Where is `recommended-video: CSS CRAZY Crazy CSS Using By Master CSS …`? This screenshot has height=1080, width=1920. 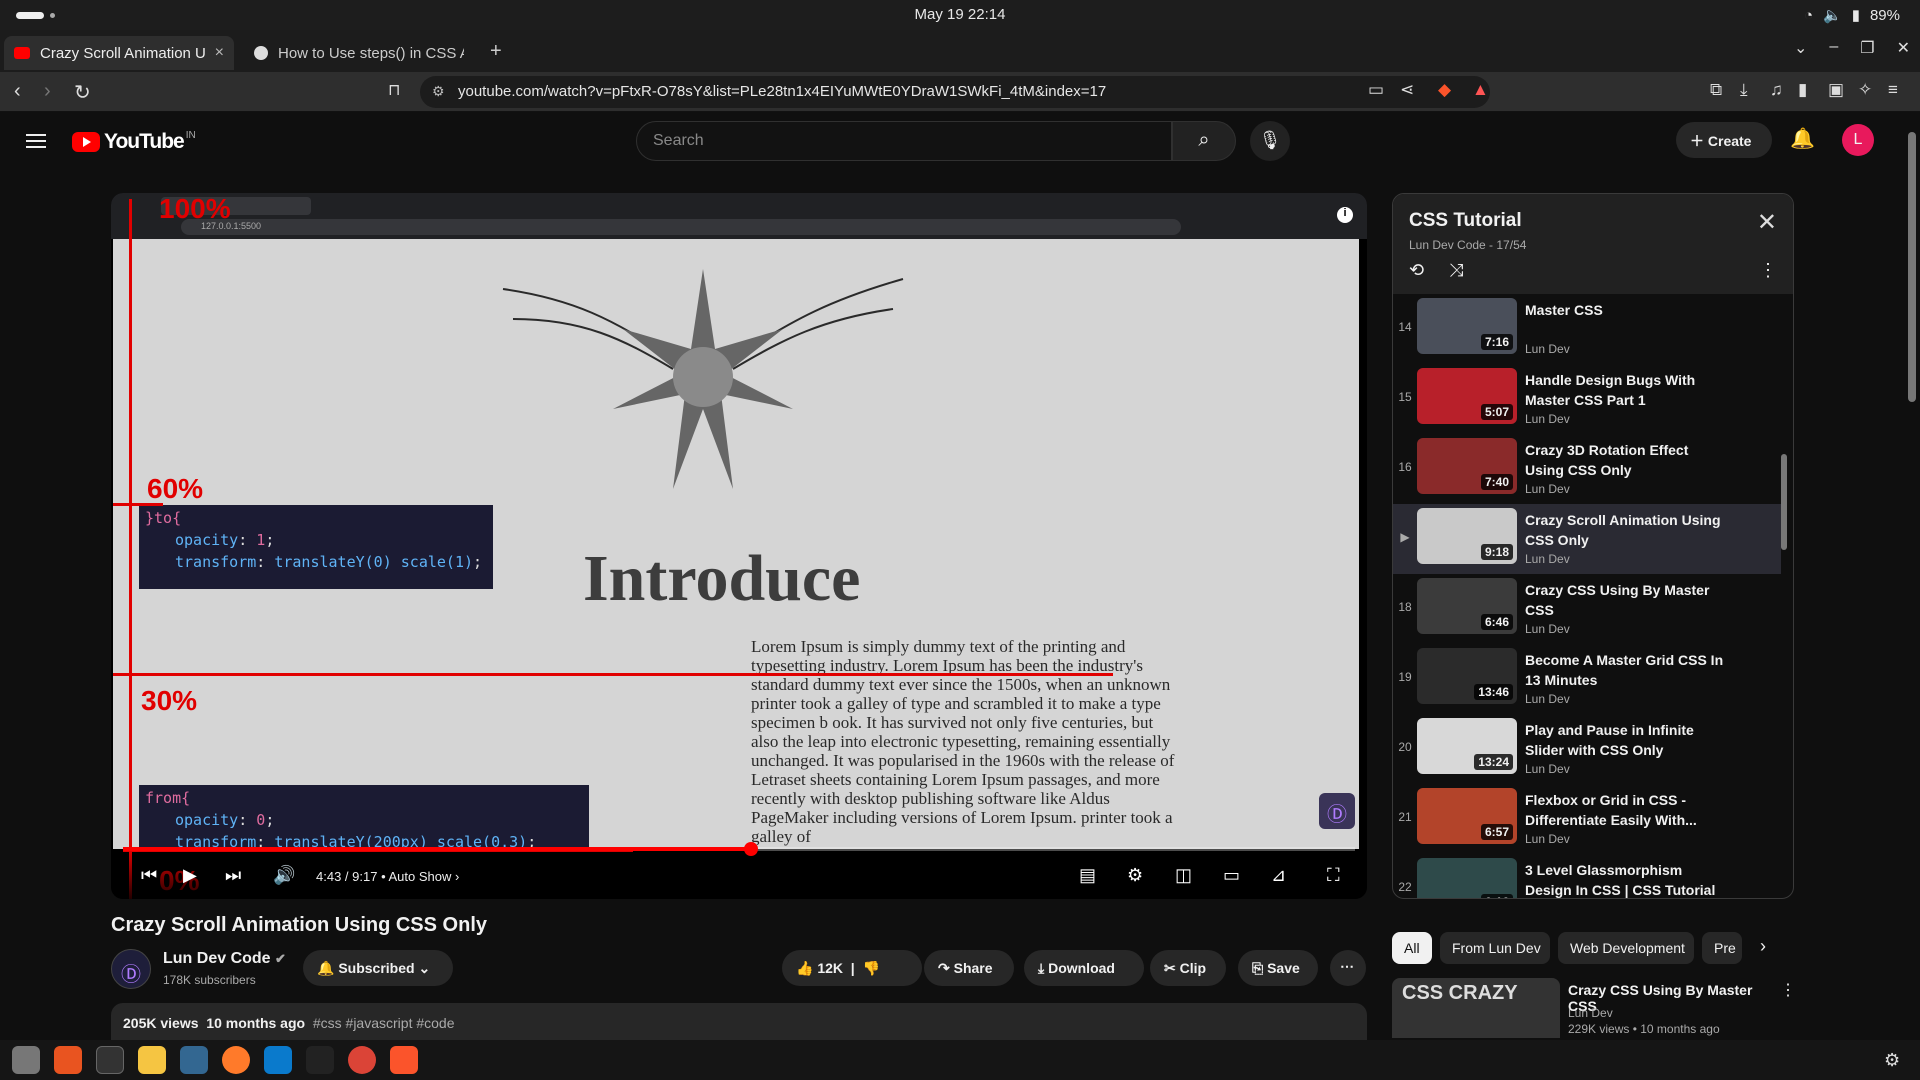 recommended-video: CSS CRAZY Crazy CSS Using By Master CSS … is located at coordinates (1594, 1008).